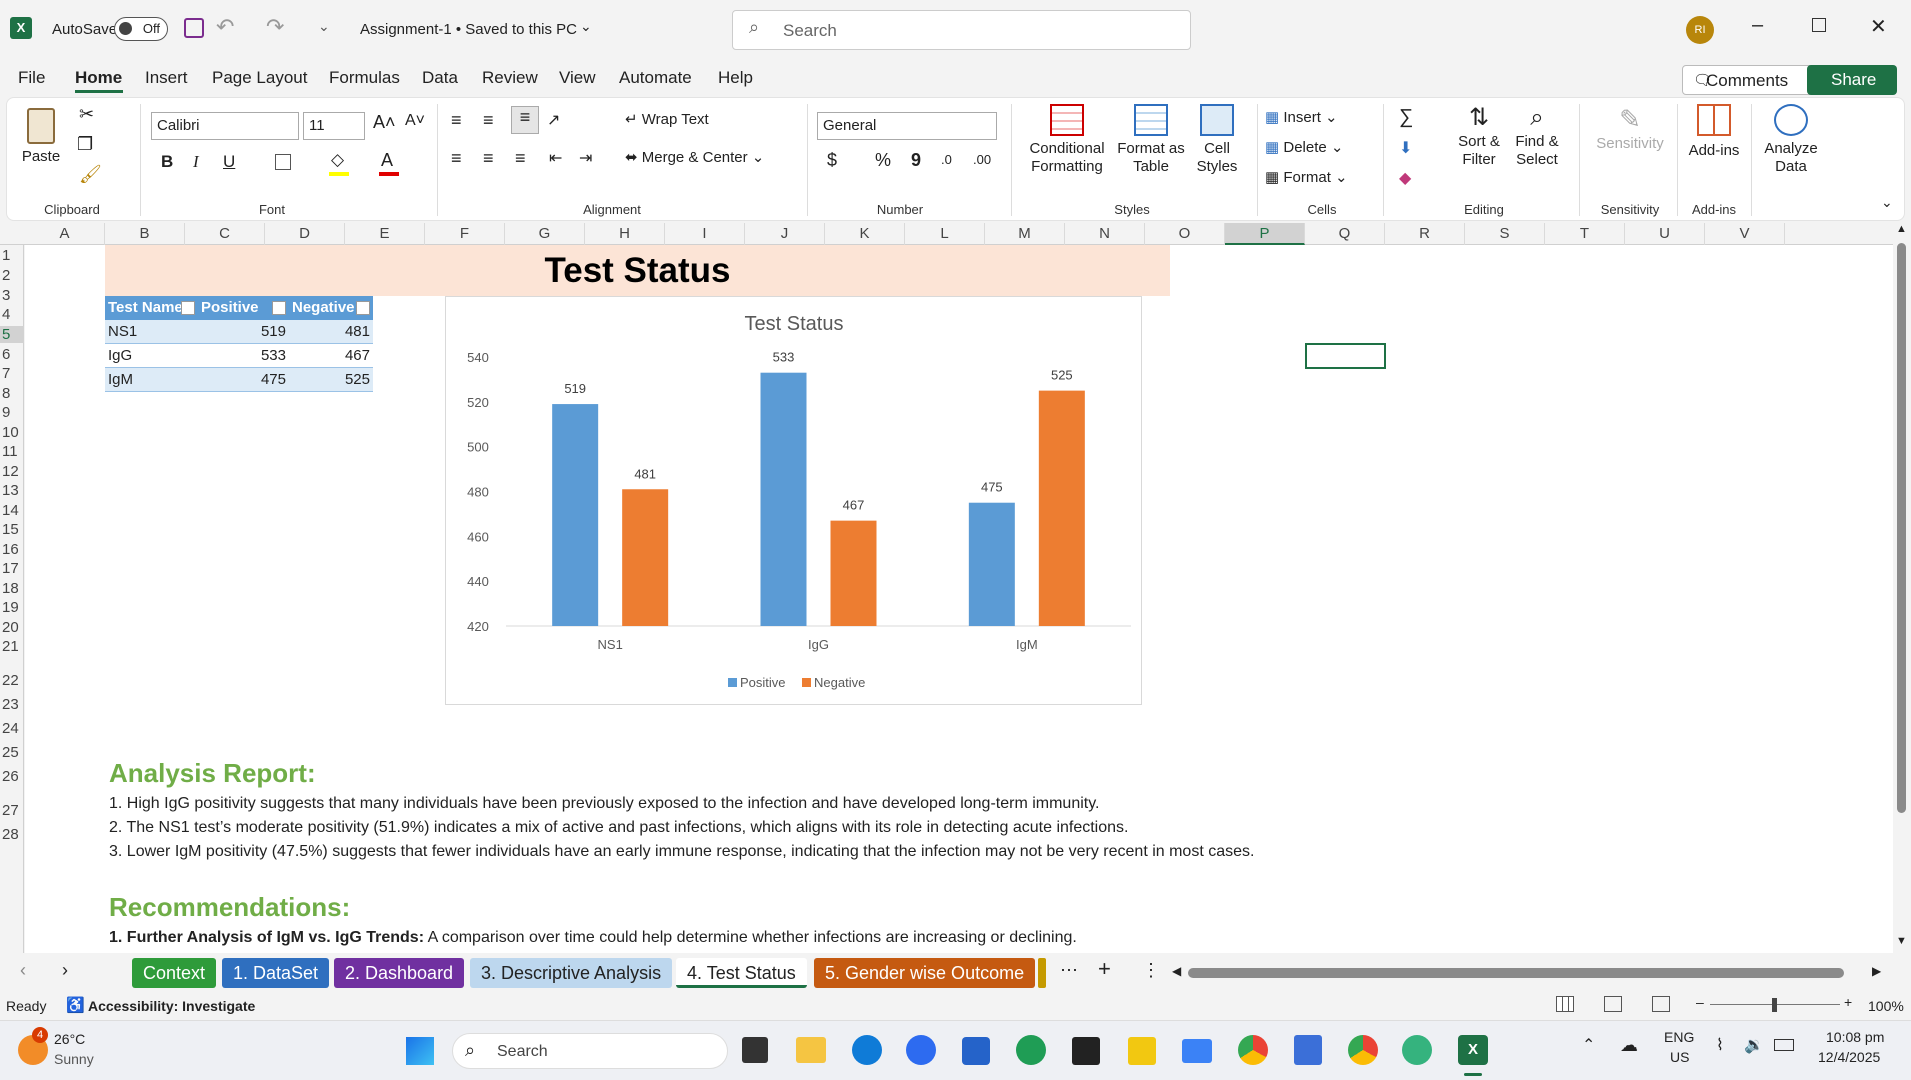  I want to click on align-left-icon: ≡, so click(456, 158).